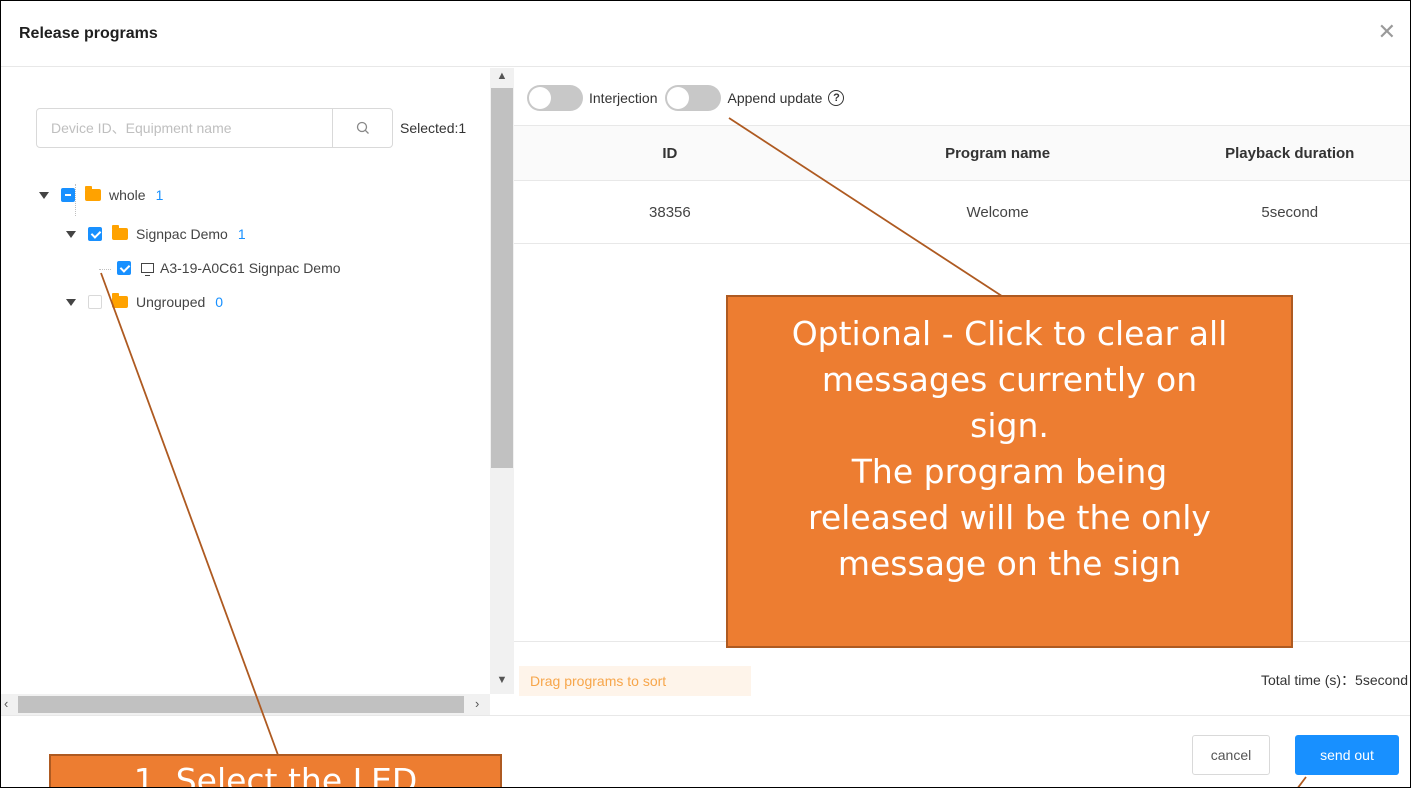 The height and width of the screenshot is (788, 1411). I want to click on column-header-id: ID, so click(670, 153).